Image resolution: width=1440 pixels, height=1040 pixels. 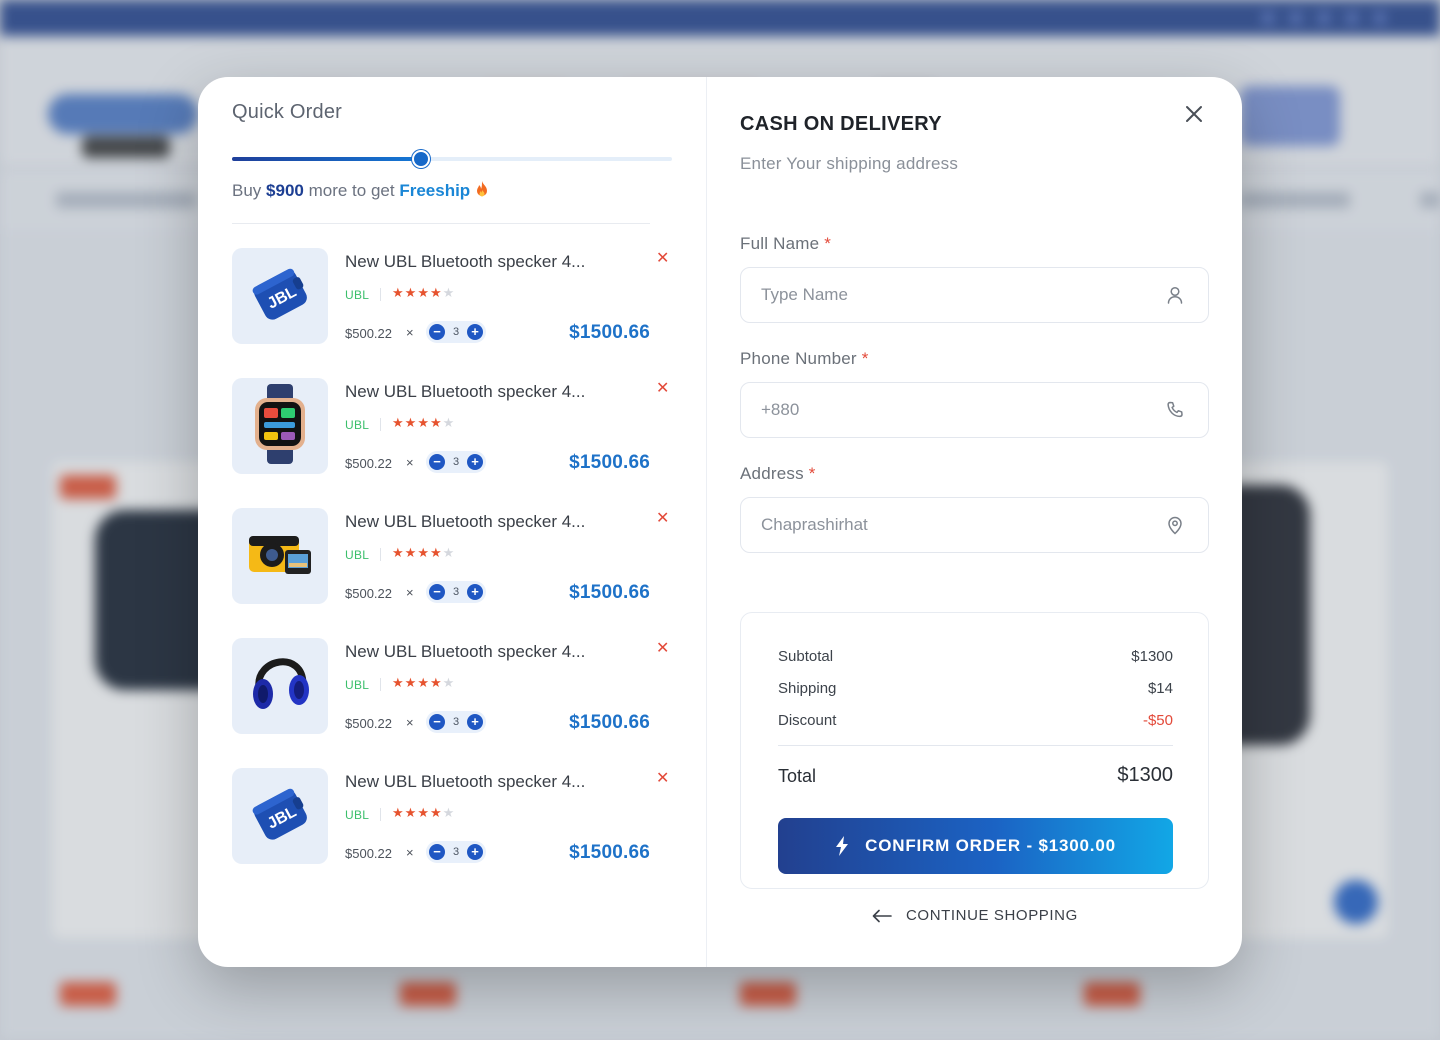 What do you see at coordinates (452, 159) in the screenshot?
I see `freeship-progress-bar` at bounding box center [452, 159].